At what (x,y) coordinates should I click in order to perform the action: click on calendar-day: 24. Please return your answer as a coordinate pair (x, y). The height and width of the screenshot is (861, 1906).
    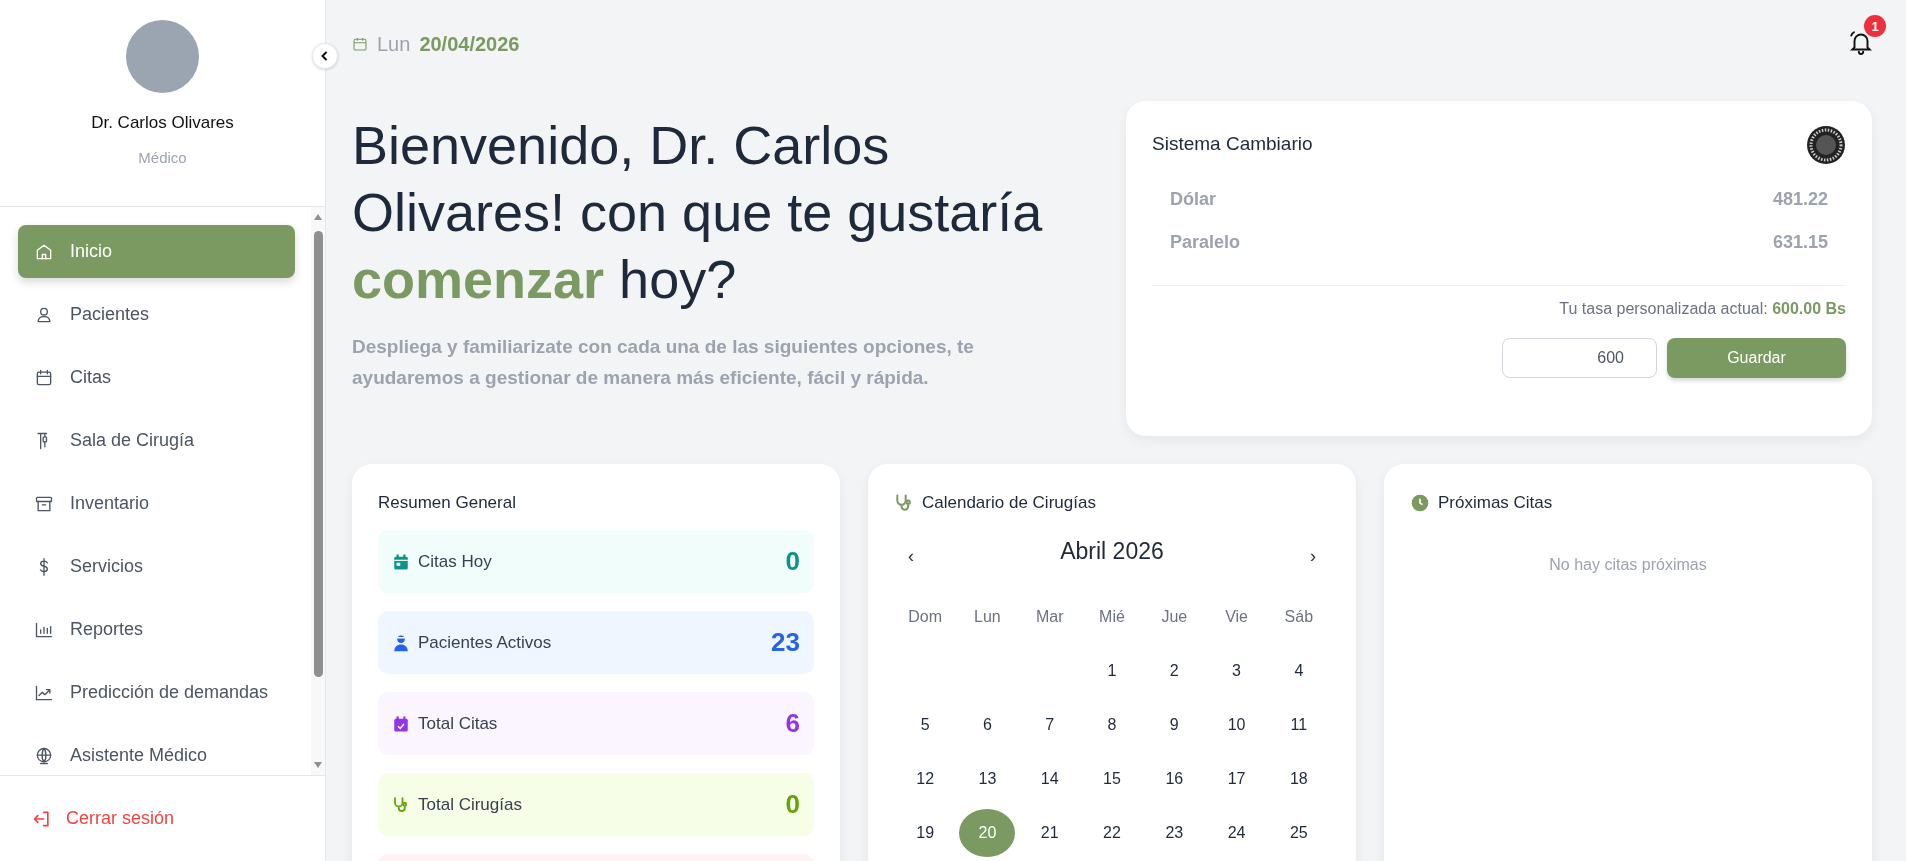
    Looking at the image, I should click on (1236, 833).